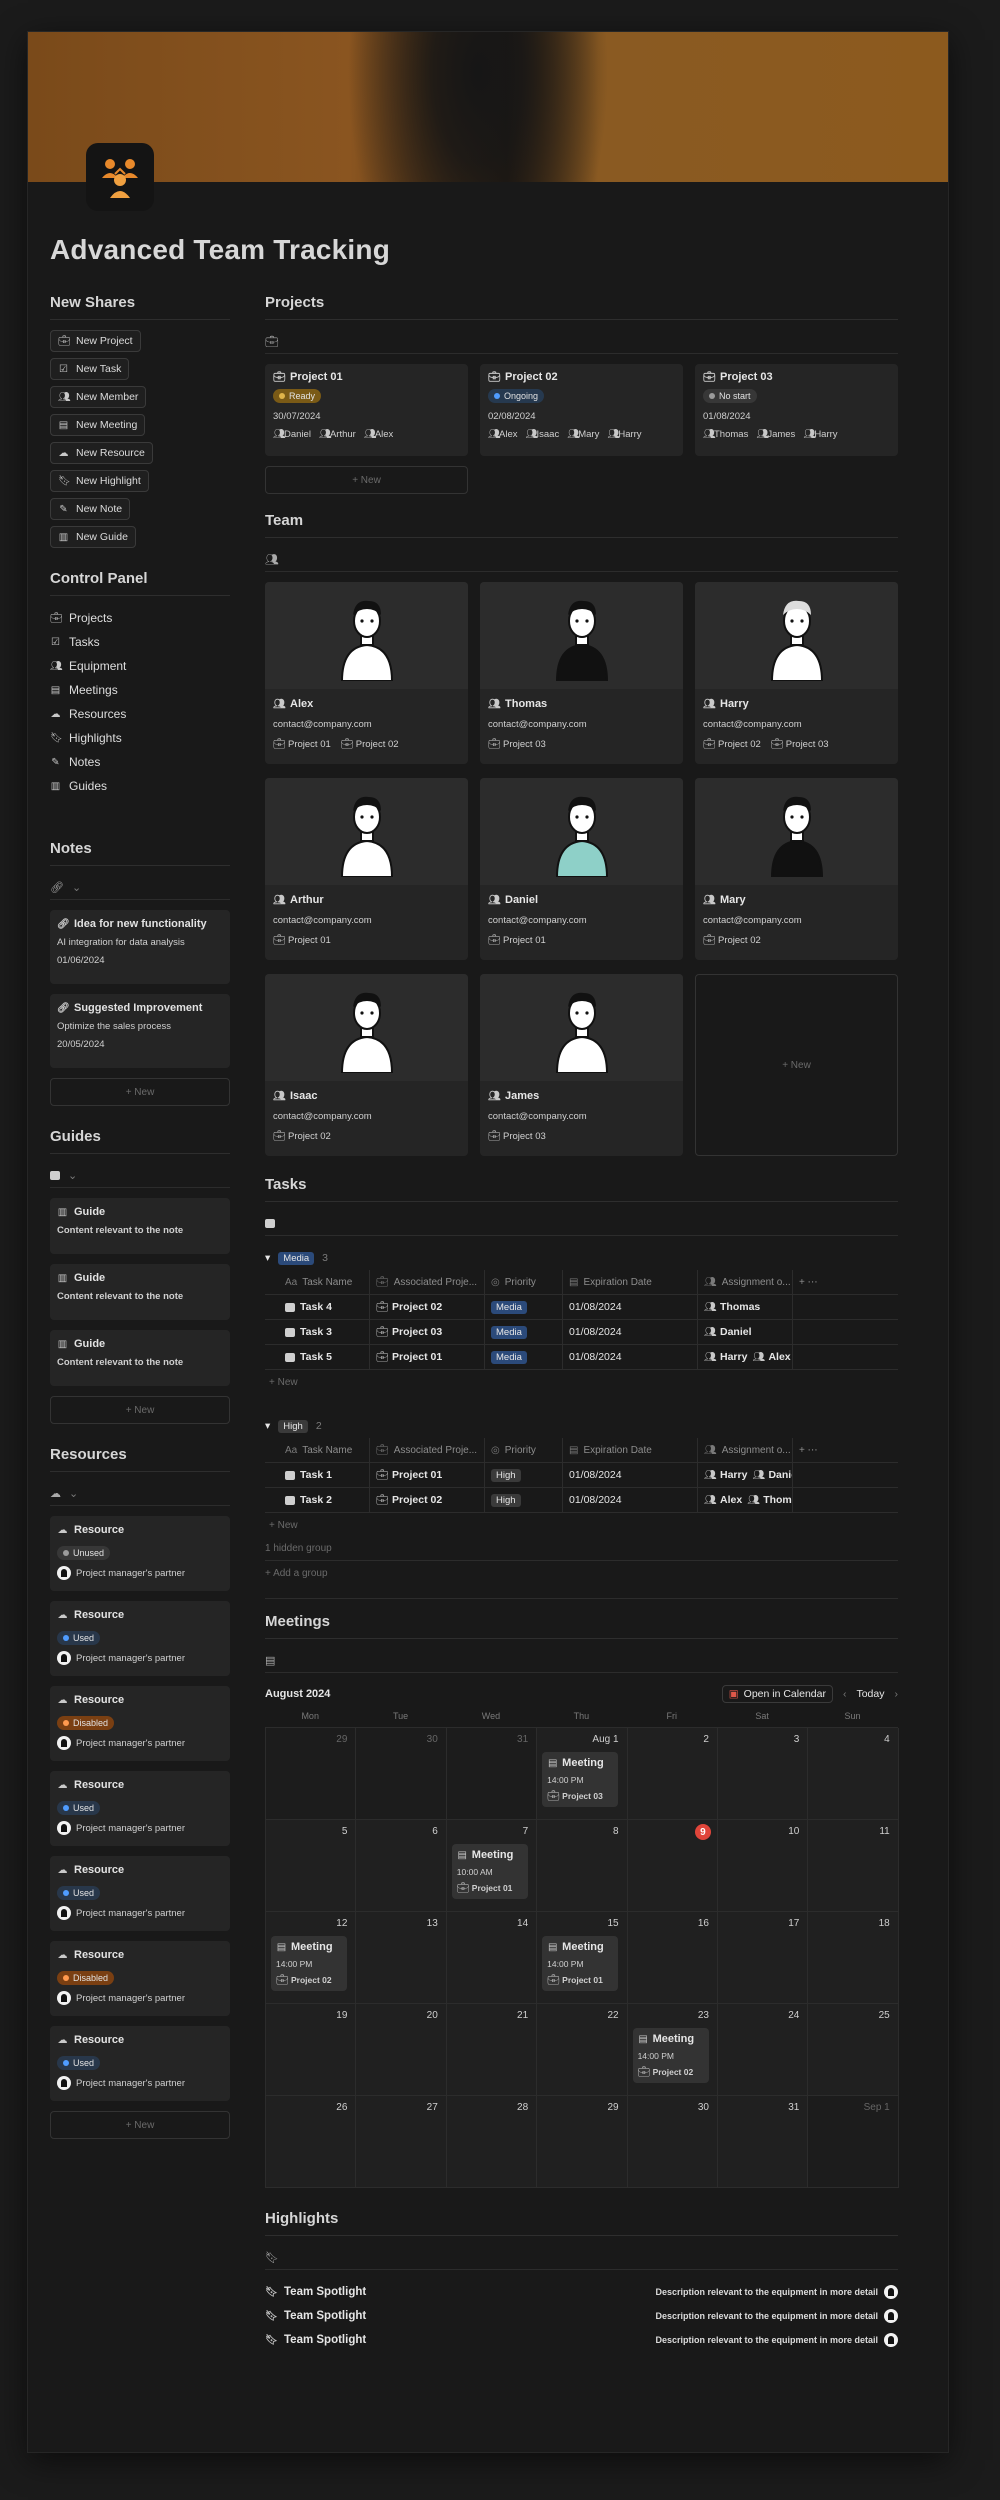 This screenshot has width=1000, height=2500. I want to click on calendar-day-cell: 20, so click(401, 2050).